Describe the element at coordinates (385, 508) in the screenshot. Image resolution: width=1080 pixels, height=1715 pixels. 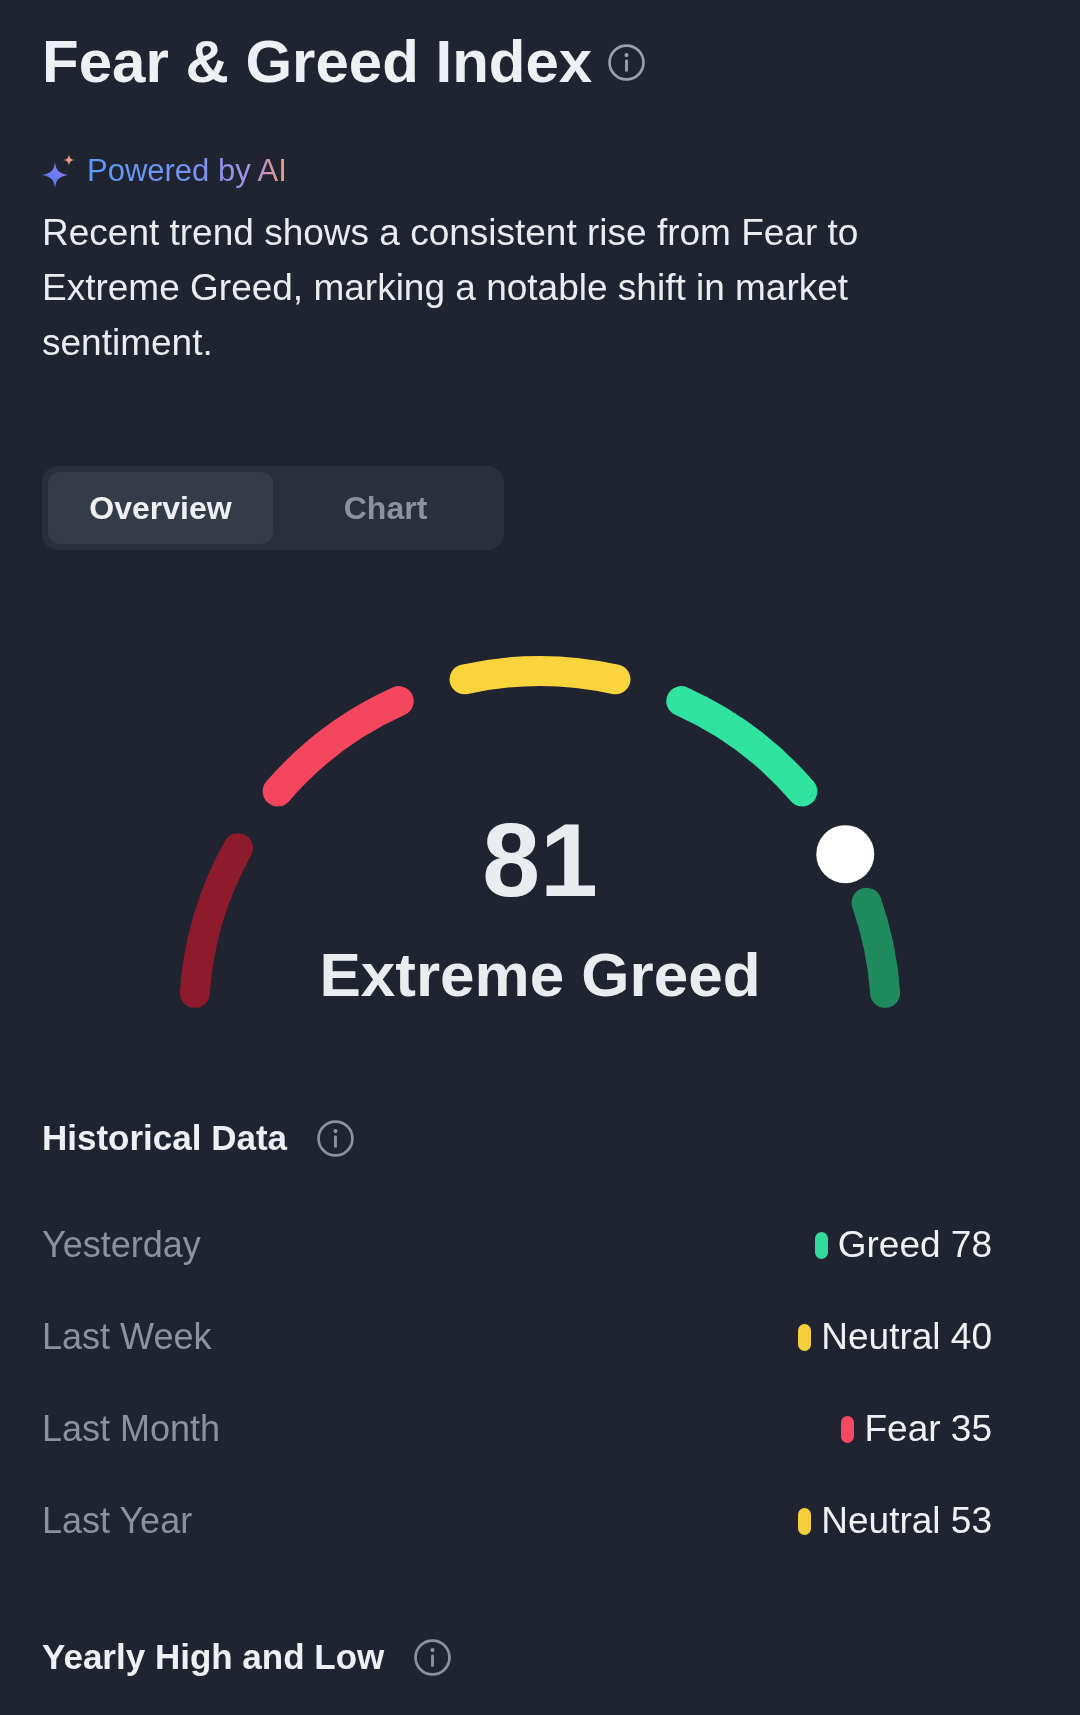
I see `tab: Chart` at that location.